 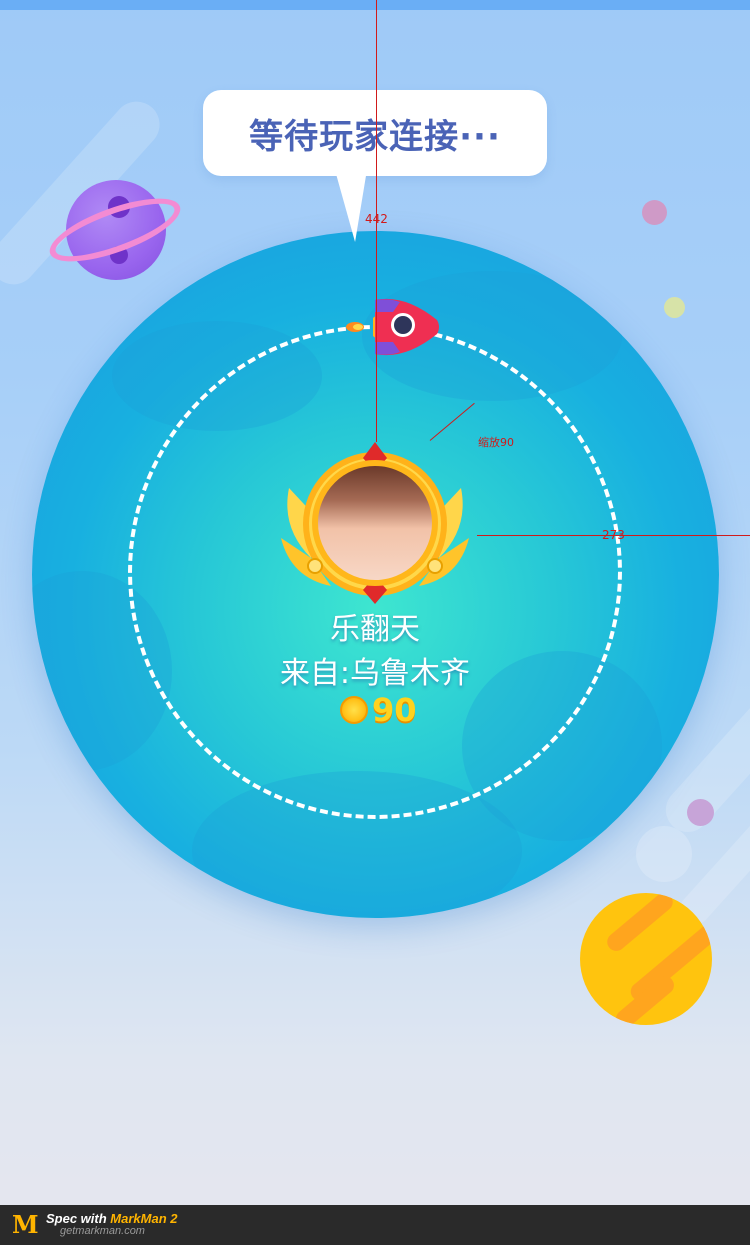 I want to click on coin-value: 90, so click(x=394, y=710).